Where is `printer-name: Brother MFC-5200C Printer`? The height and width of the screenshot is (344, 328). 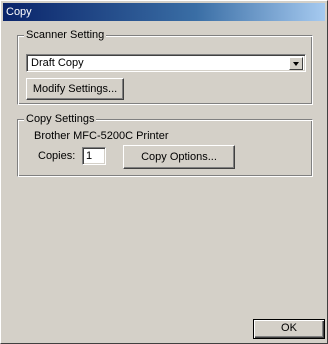
printer-name: Brother MFC-5200C Printer is located at coordinates (101, 136).